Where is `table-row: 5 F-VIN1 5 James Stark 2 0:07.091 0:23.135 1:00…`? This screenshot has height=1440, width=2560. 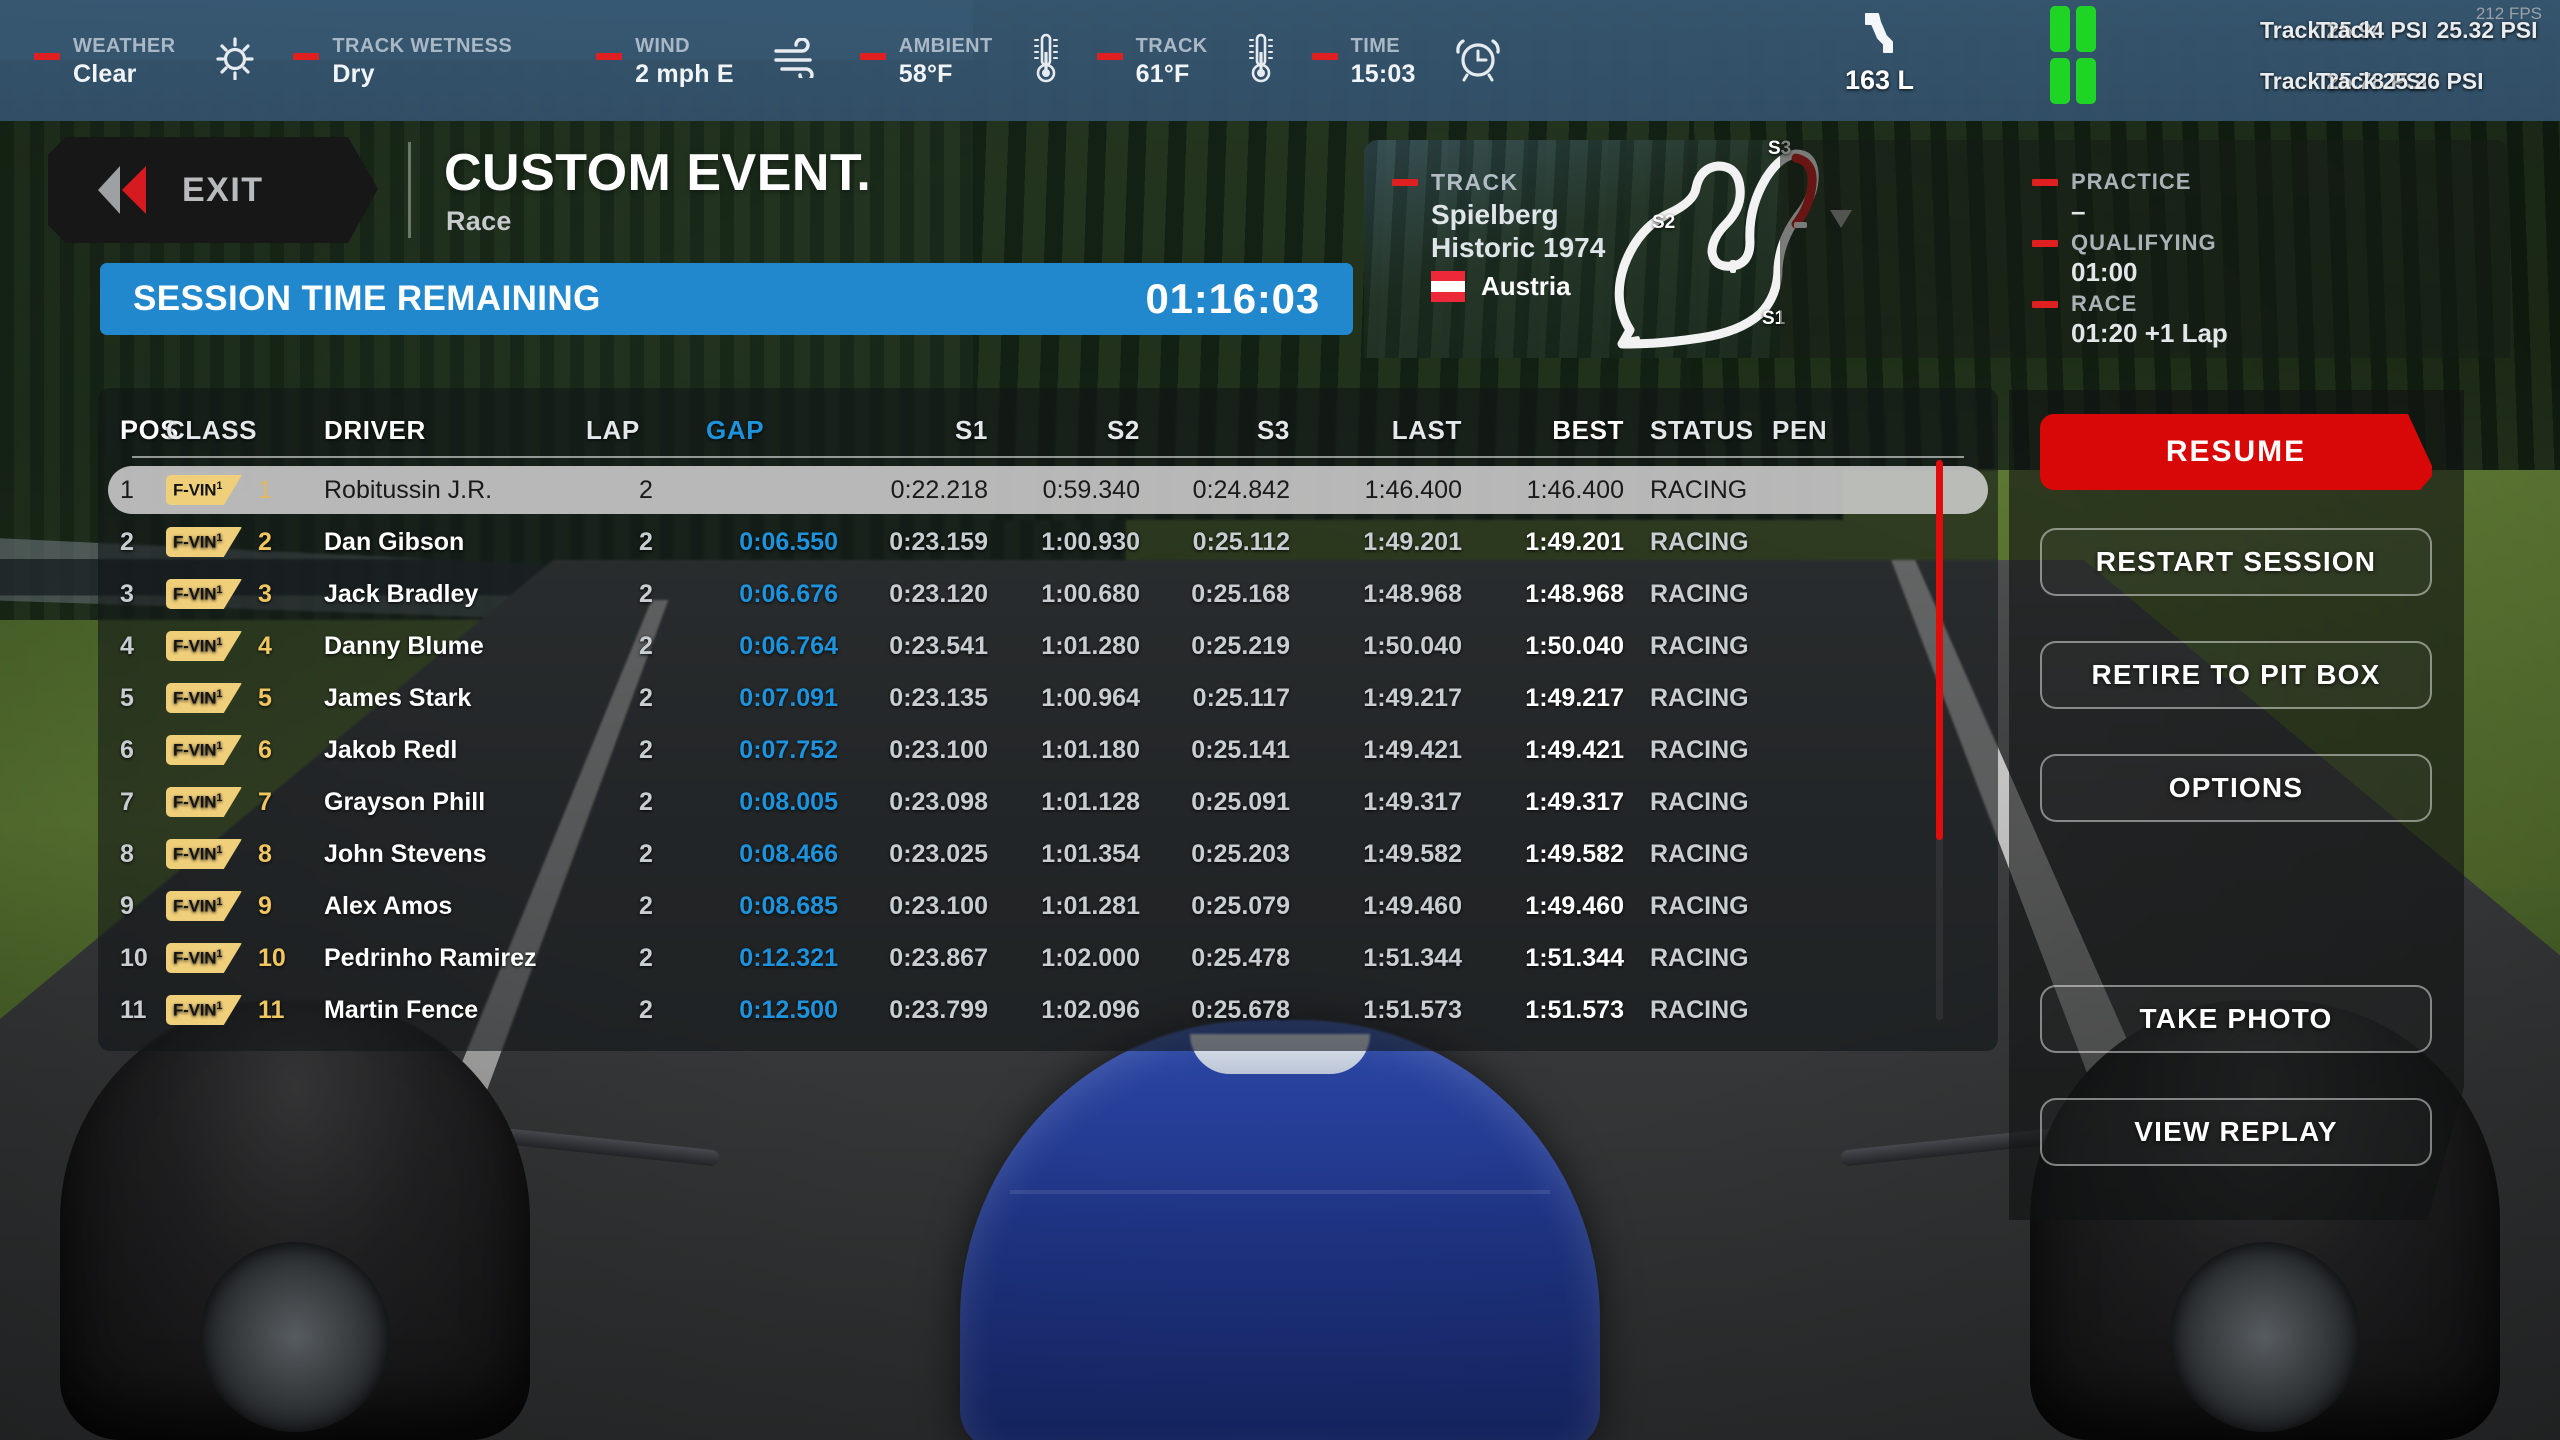
table-row: 5 F-VIN1 5 James Stark 2 0:07.091 0:23.135 1:00… is located at coordinates (1048, 698).